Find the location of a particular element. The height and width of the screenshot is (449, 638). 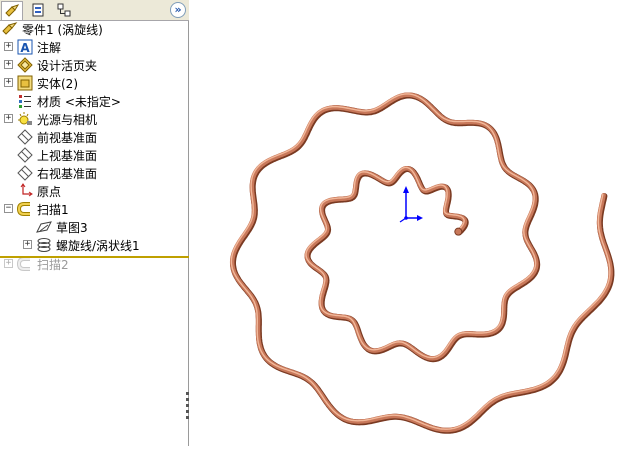

annotation-icon: A is located at coordinates (25, 47).